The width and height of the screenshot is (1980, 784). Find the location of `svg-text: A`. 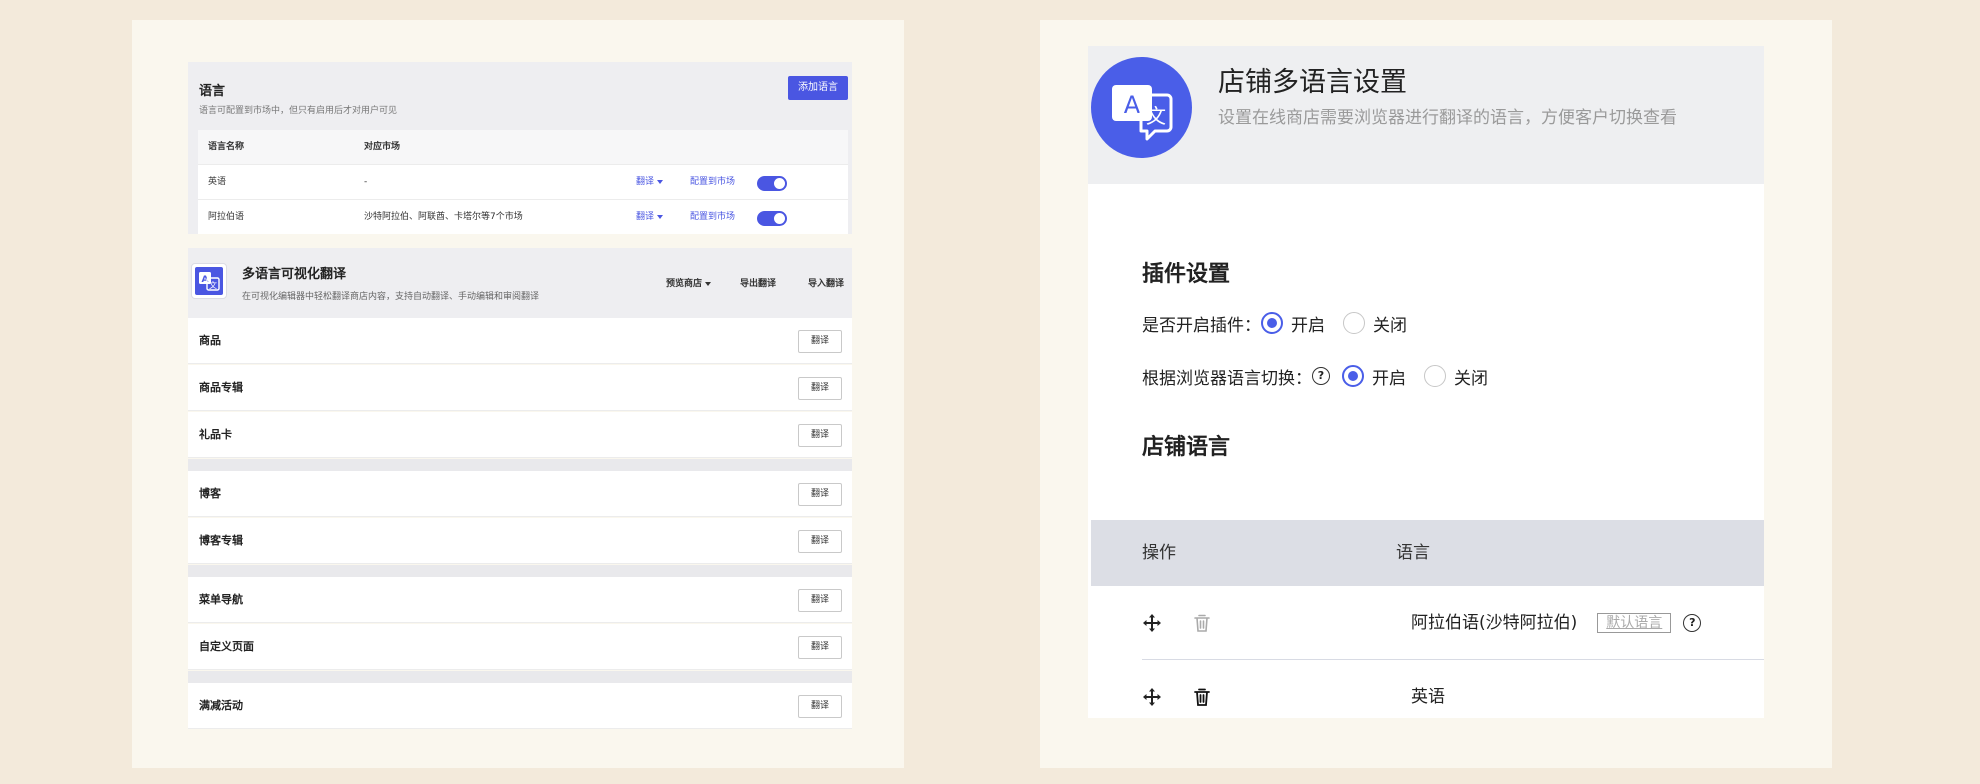

svg-text: A is located at coordinates (1132, 105).